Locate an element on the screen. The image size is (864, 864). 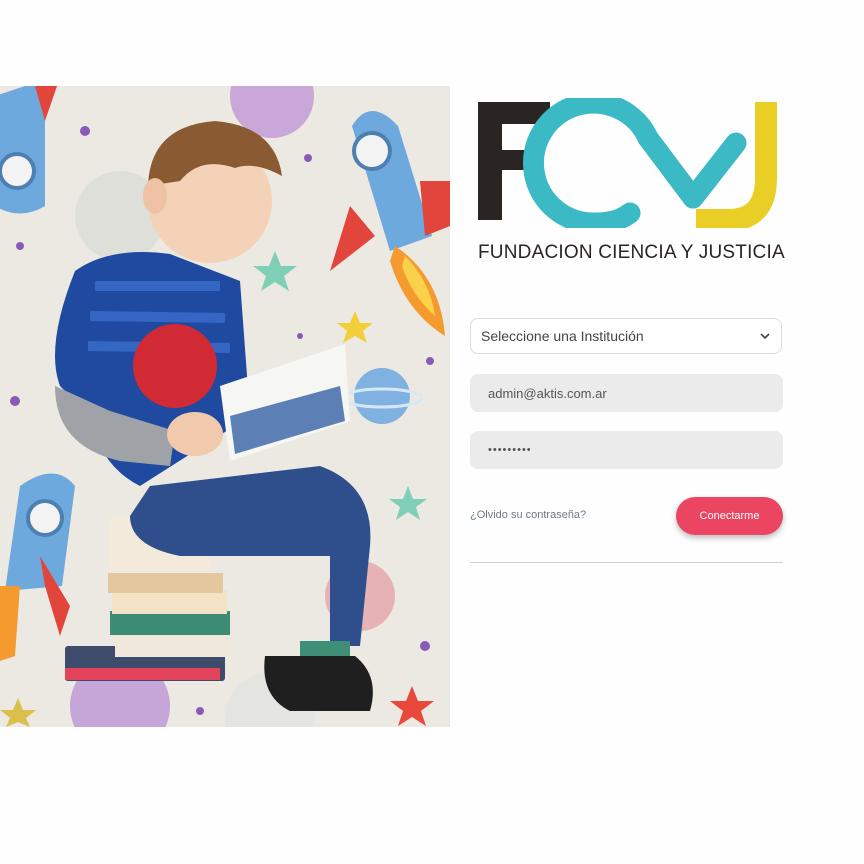
fcj-logo is located at coordinates (627, 163).